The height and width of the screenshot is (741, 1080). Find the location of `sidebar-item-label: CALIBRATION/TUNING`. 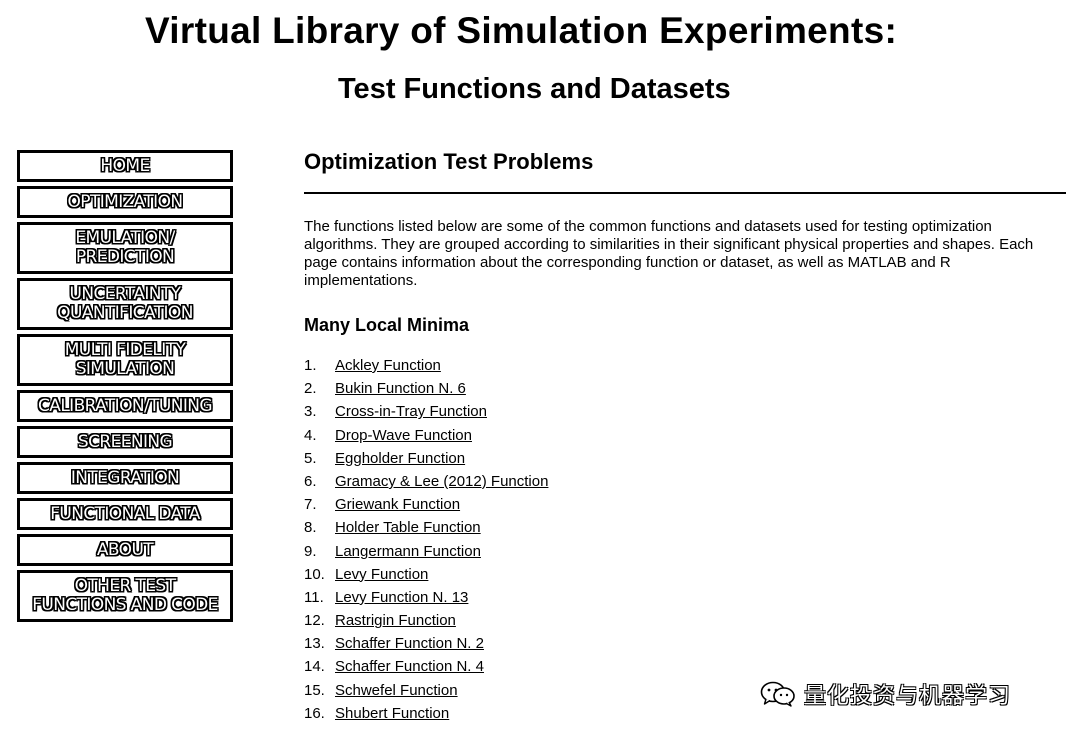

sidebar-item-label: CALIBRATION/TUNING is located at coordinates (125, 405).